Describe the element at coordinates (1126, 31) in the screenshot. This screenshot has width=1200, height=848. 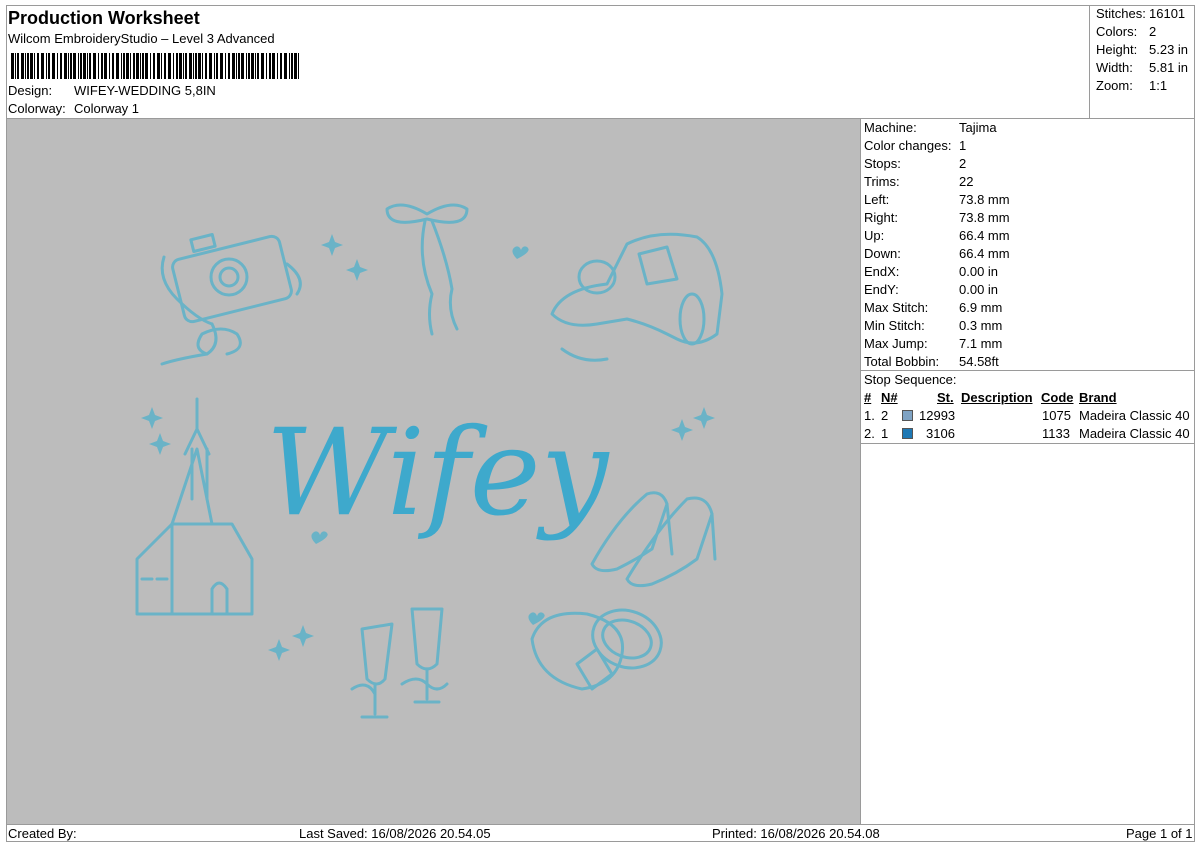
I see `stat-colors: Colors: 2` at that location.